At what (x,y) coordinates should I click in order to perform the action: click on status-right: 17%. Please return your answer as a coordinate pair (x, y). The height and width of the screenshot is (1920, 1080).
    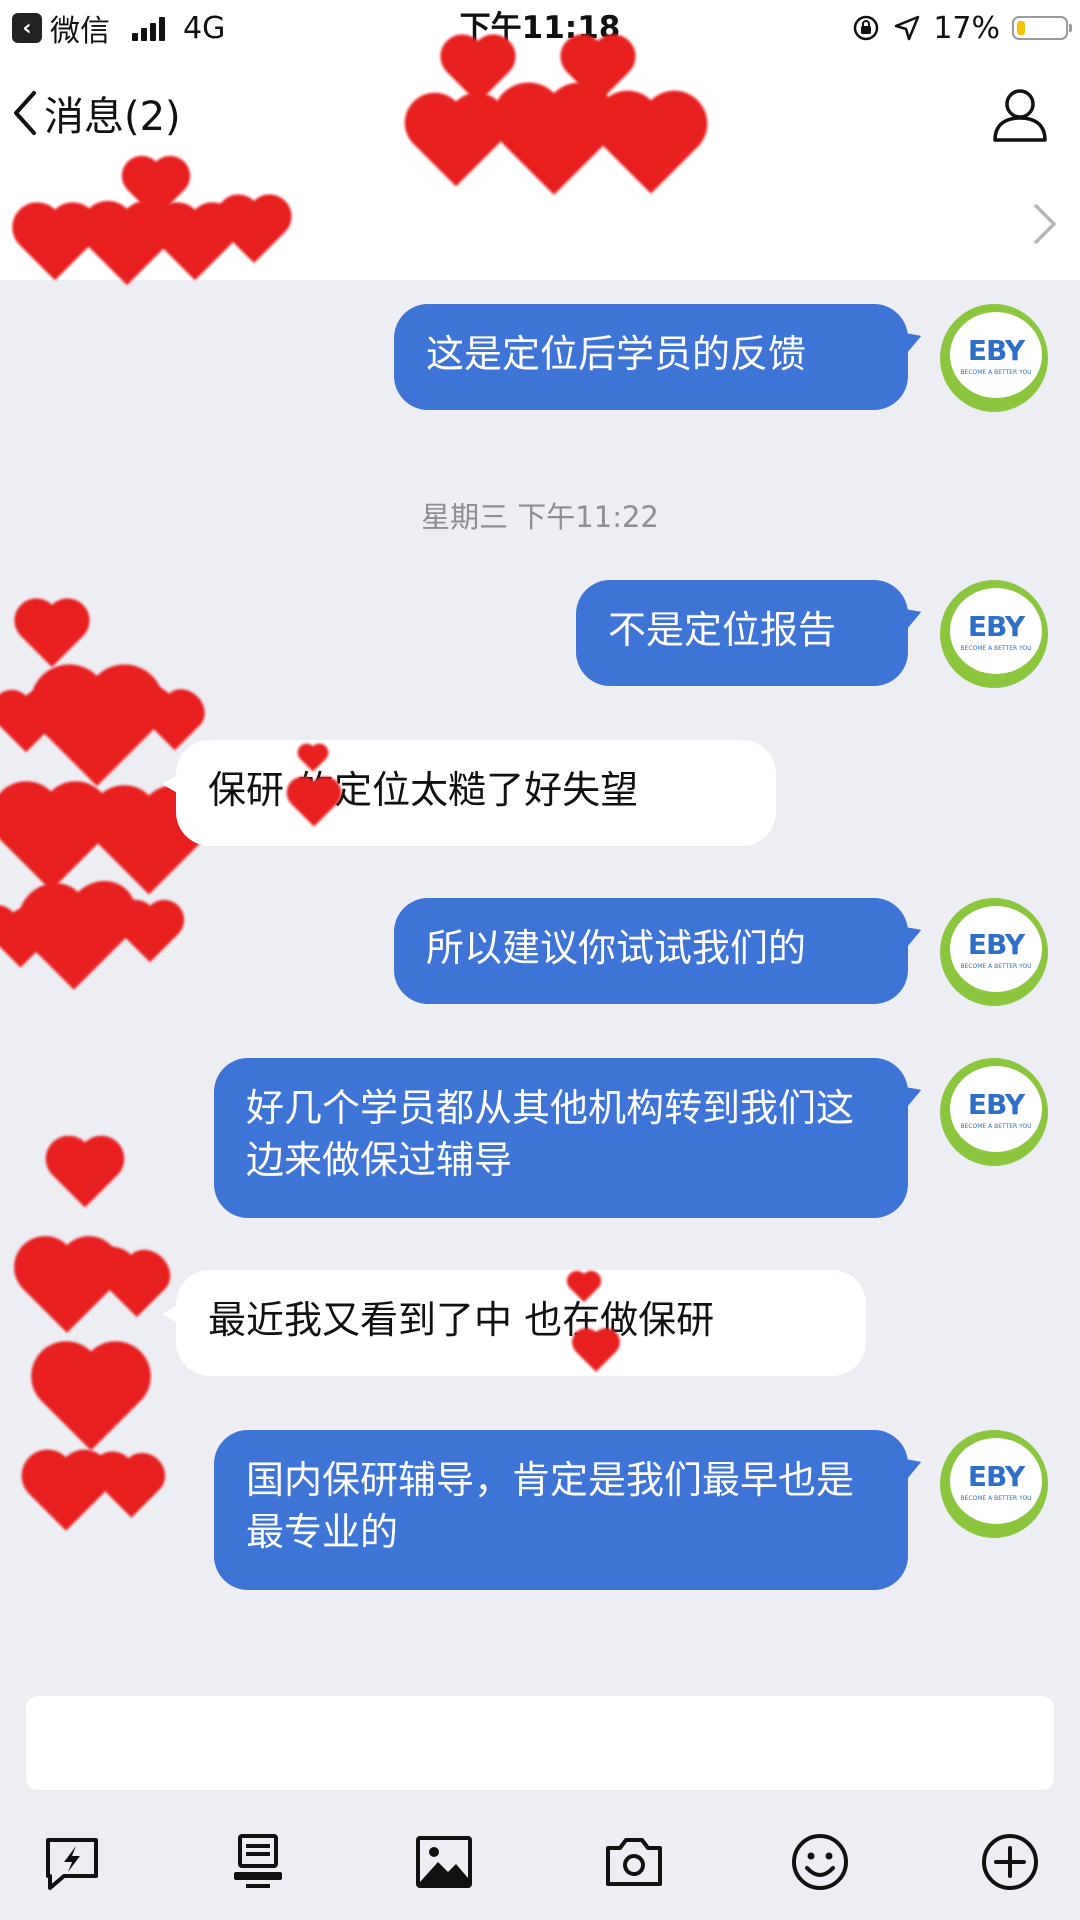
    Looking at the image, I should click on (961, 28).